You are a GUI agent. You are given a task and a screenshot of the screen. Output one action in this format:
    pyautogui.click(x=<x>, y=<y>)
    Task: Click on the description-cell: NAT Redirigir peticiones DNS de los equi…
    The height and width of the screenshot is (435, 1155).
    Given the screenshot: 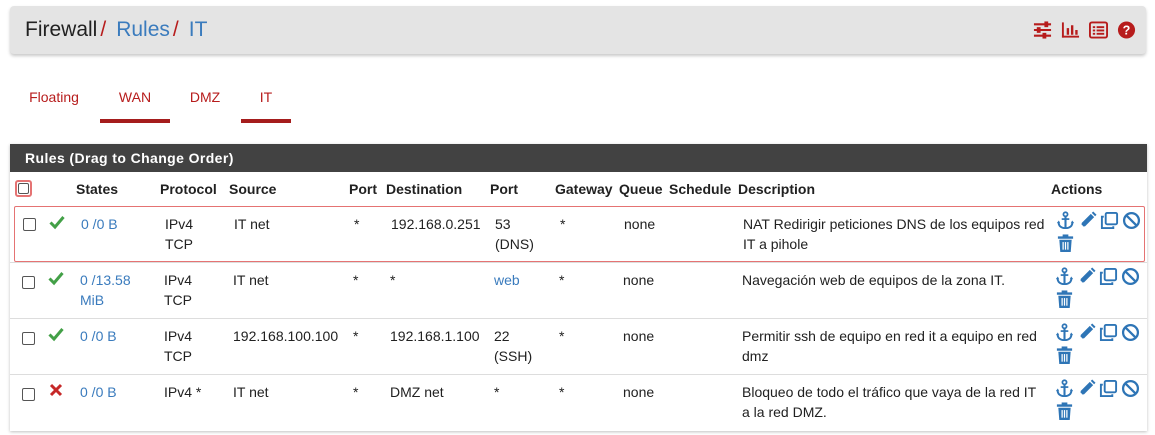 What is the action you would take?
    pyautogui.click(x=894, y=234)
    